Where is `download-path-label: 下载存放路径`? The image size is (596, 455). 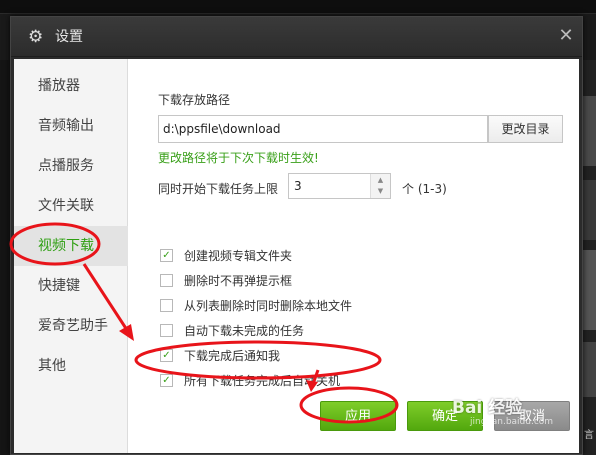
download-path-label: 下载存放路径 is located at coordinates (194, 100).